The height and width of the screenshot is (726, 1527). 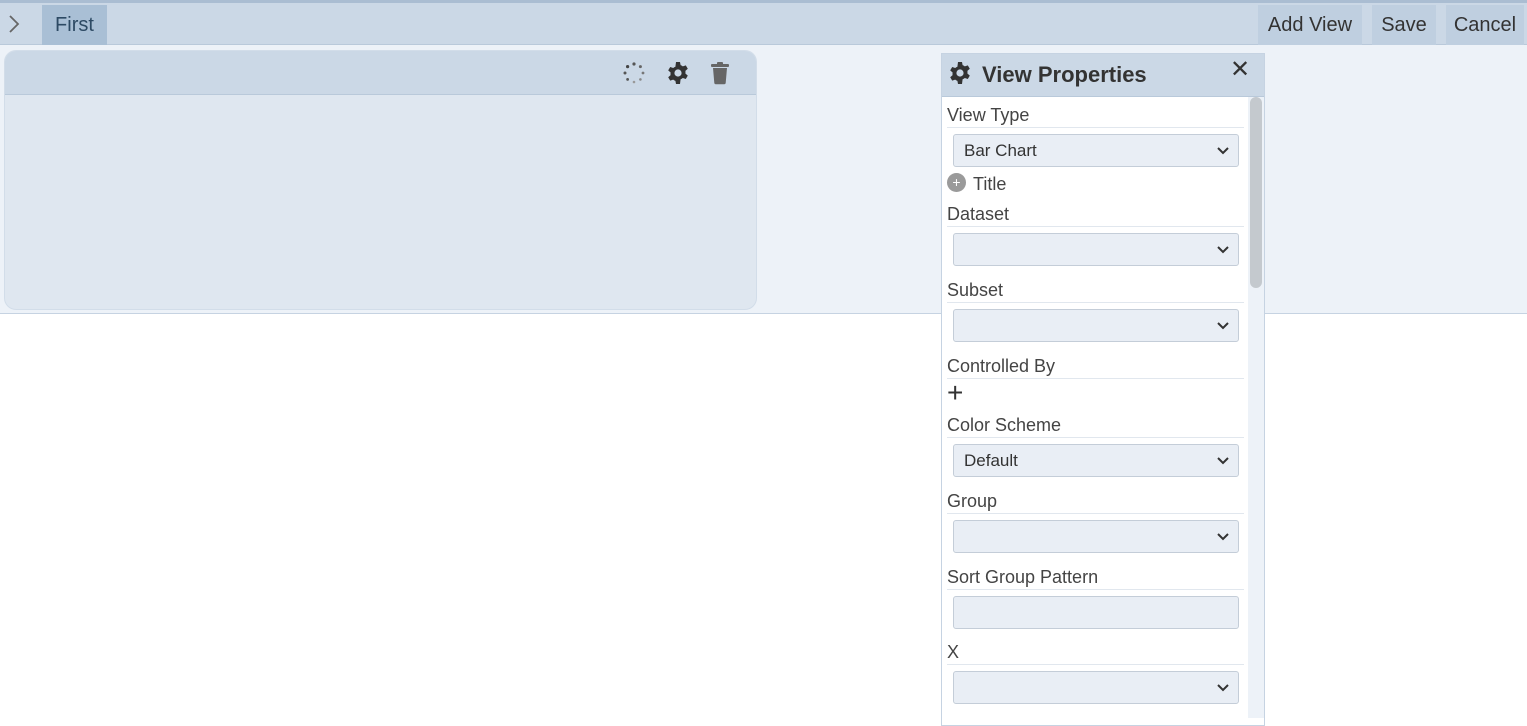 What do you see at coordinates (956, 182) in the screenshot?
I see `add-title-icon: +` at bounding box center [956, 182].